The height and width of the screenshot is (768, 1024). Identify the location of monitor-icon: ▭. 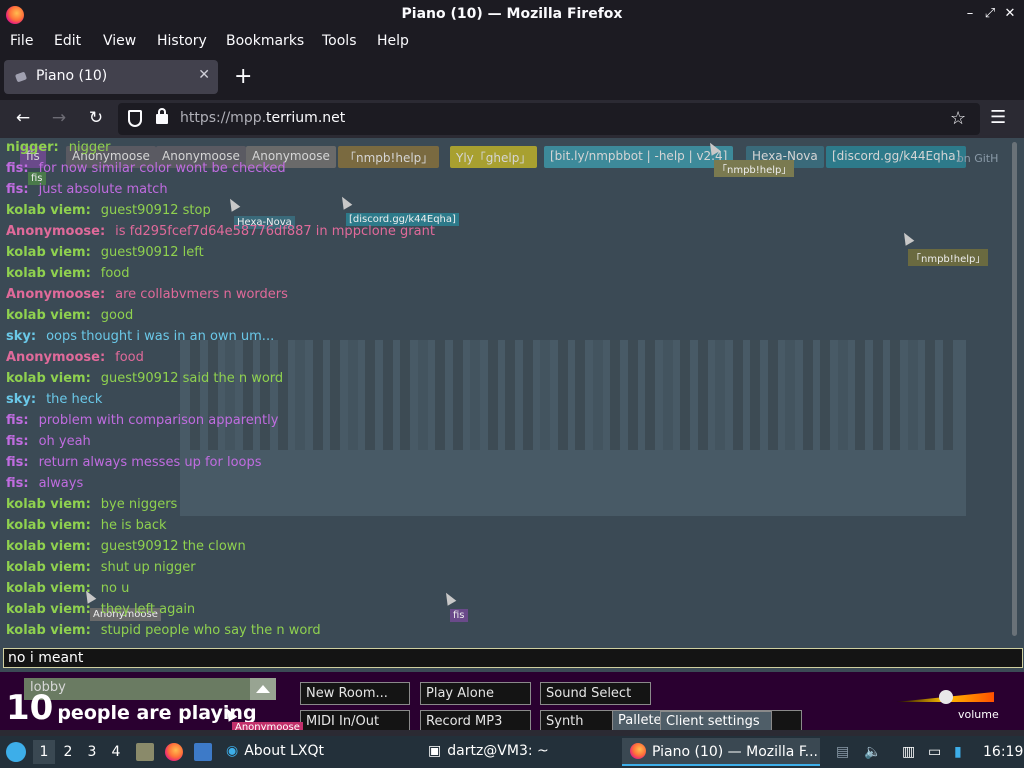
(934, 752).